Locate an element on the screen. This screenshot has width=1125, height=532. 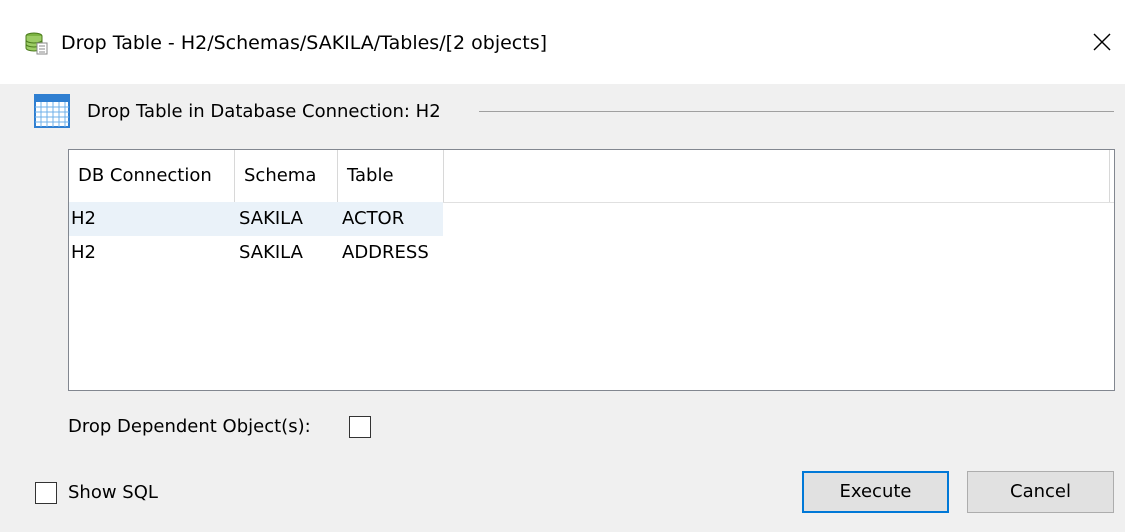
drop-dependent-label: Drop Dependent Object(s): is located at coordinates (189, 426).